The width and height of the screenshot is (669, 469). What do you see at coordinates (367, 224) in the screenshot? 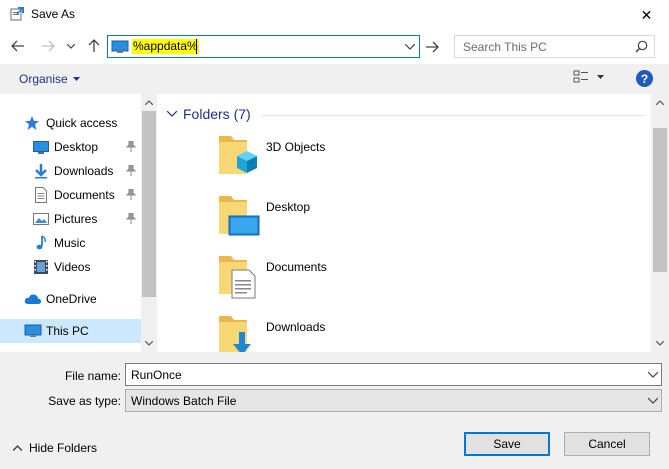
I see `folder-item-desktop: Desktop` at bounding box center [367, 224].